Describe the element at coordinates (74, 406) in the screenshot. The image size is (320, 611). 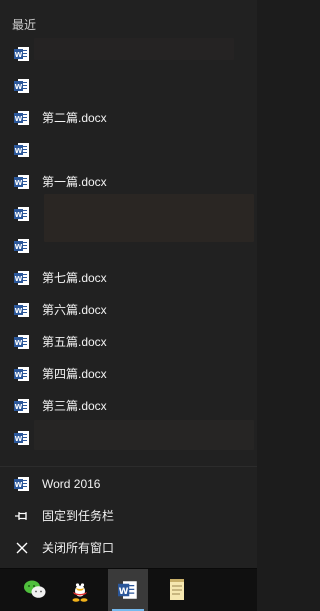
I see `recent-item-label: 第三篇.docx` at that location.